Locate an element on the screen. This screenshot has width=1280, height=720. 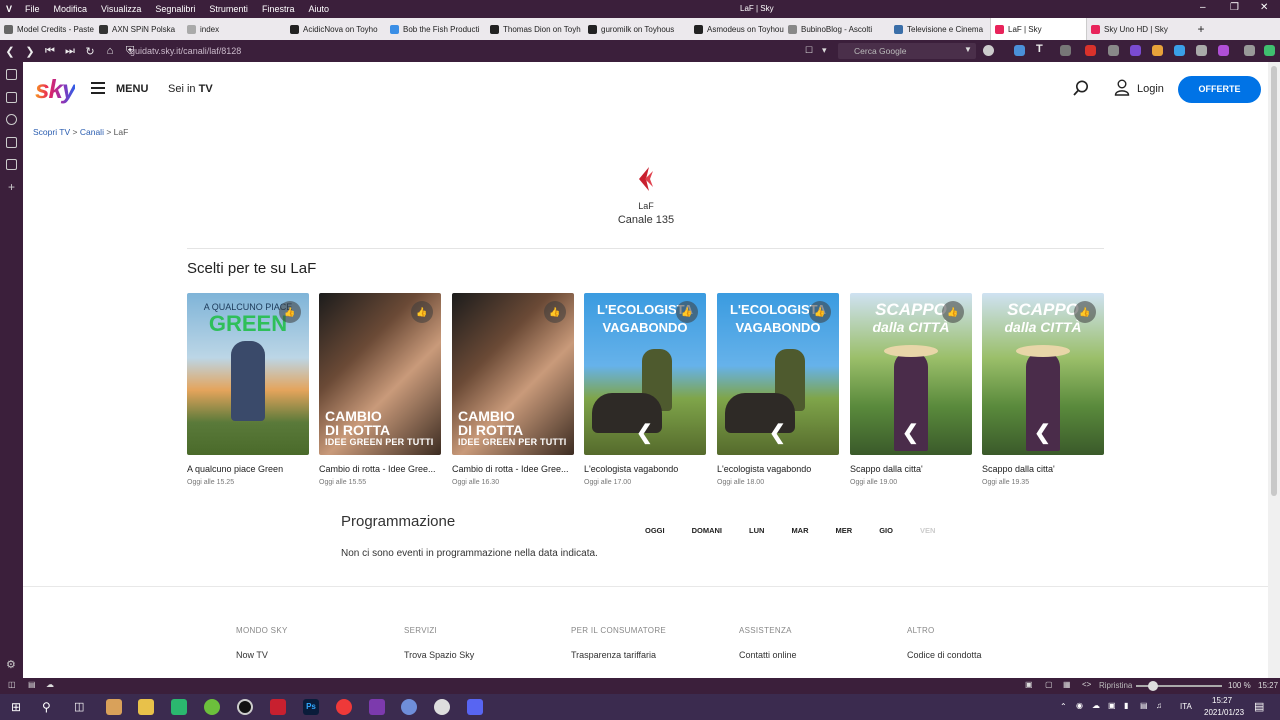
hamburger-menu-icon is located at coordinates (98, 88).